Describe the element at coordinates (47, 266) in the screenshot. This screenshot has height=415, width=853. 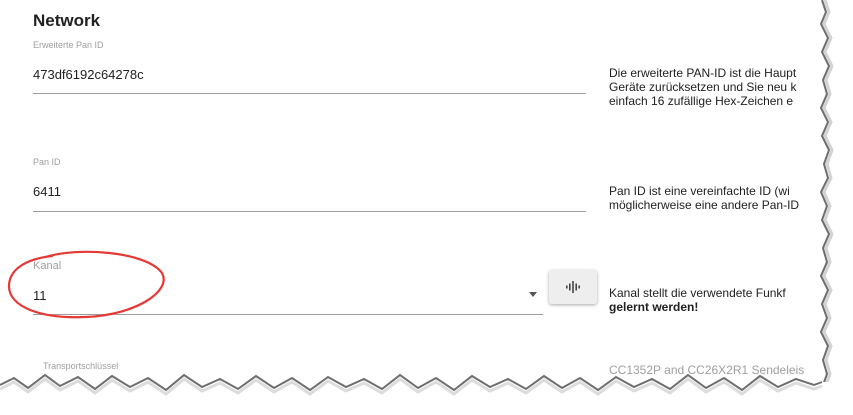
I see `kanal-label: Kanal` at that location.